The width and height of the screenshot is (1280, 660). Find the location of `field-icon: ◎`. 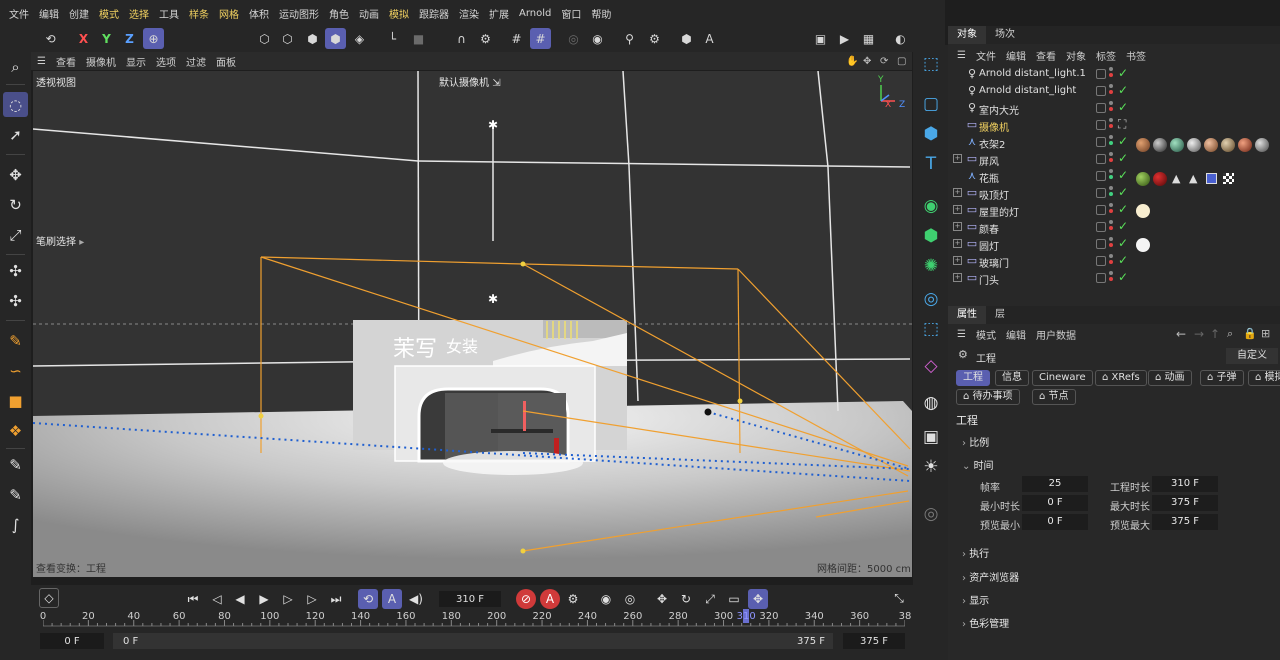

field-icon: ◎ is located at coordinates (931, 299).